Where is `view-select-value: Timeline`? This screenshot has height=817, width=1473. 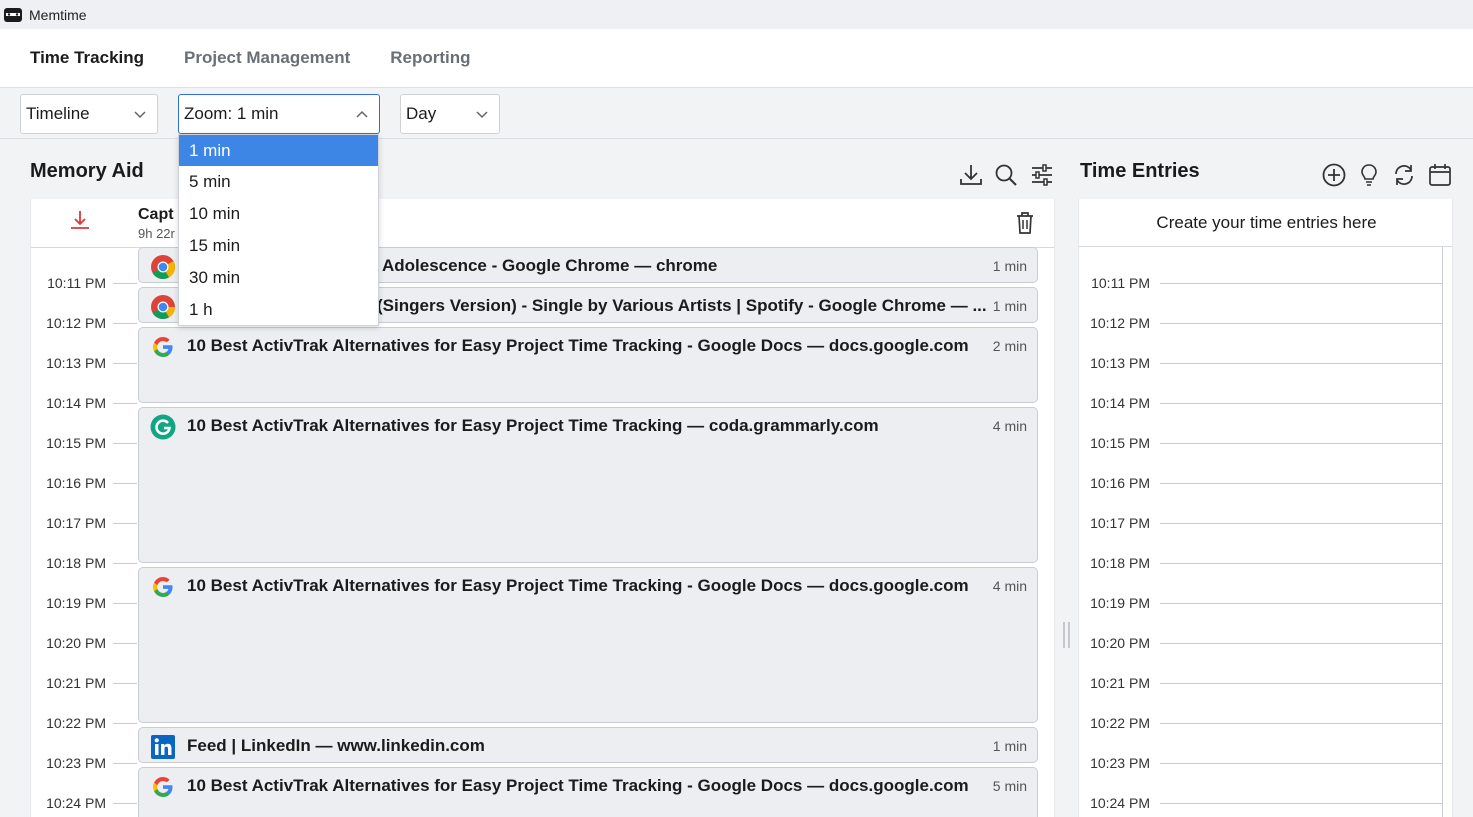 view-select-value: Timeline is located at coordinates (58, 113).